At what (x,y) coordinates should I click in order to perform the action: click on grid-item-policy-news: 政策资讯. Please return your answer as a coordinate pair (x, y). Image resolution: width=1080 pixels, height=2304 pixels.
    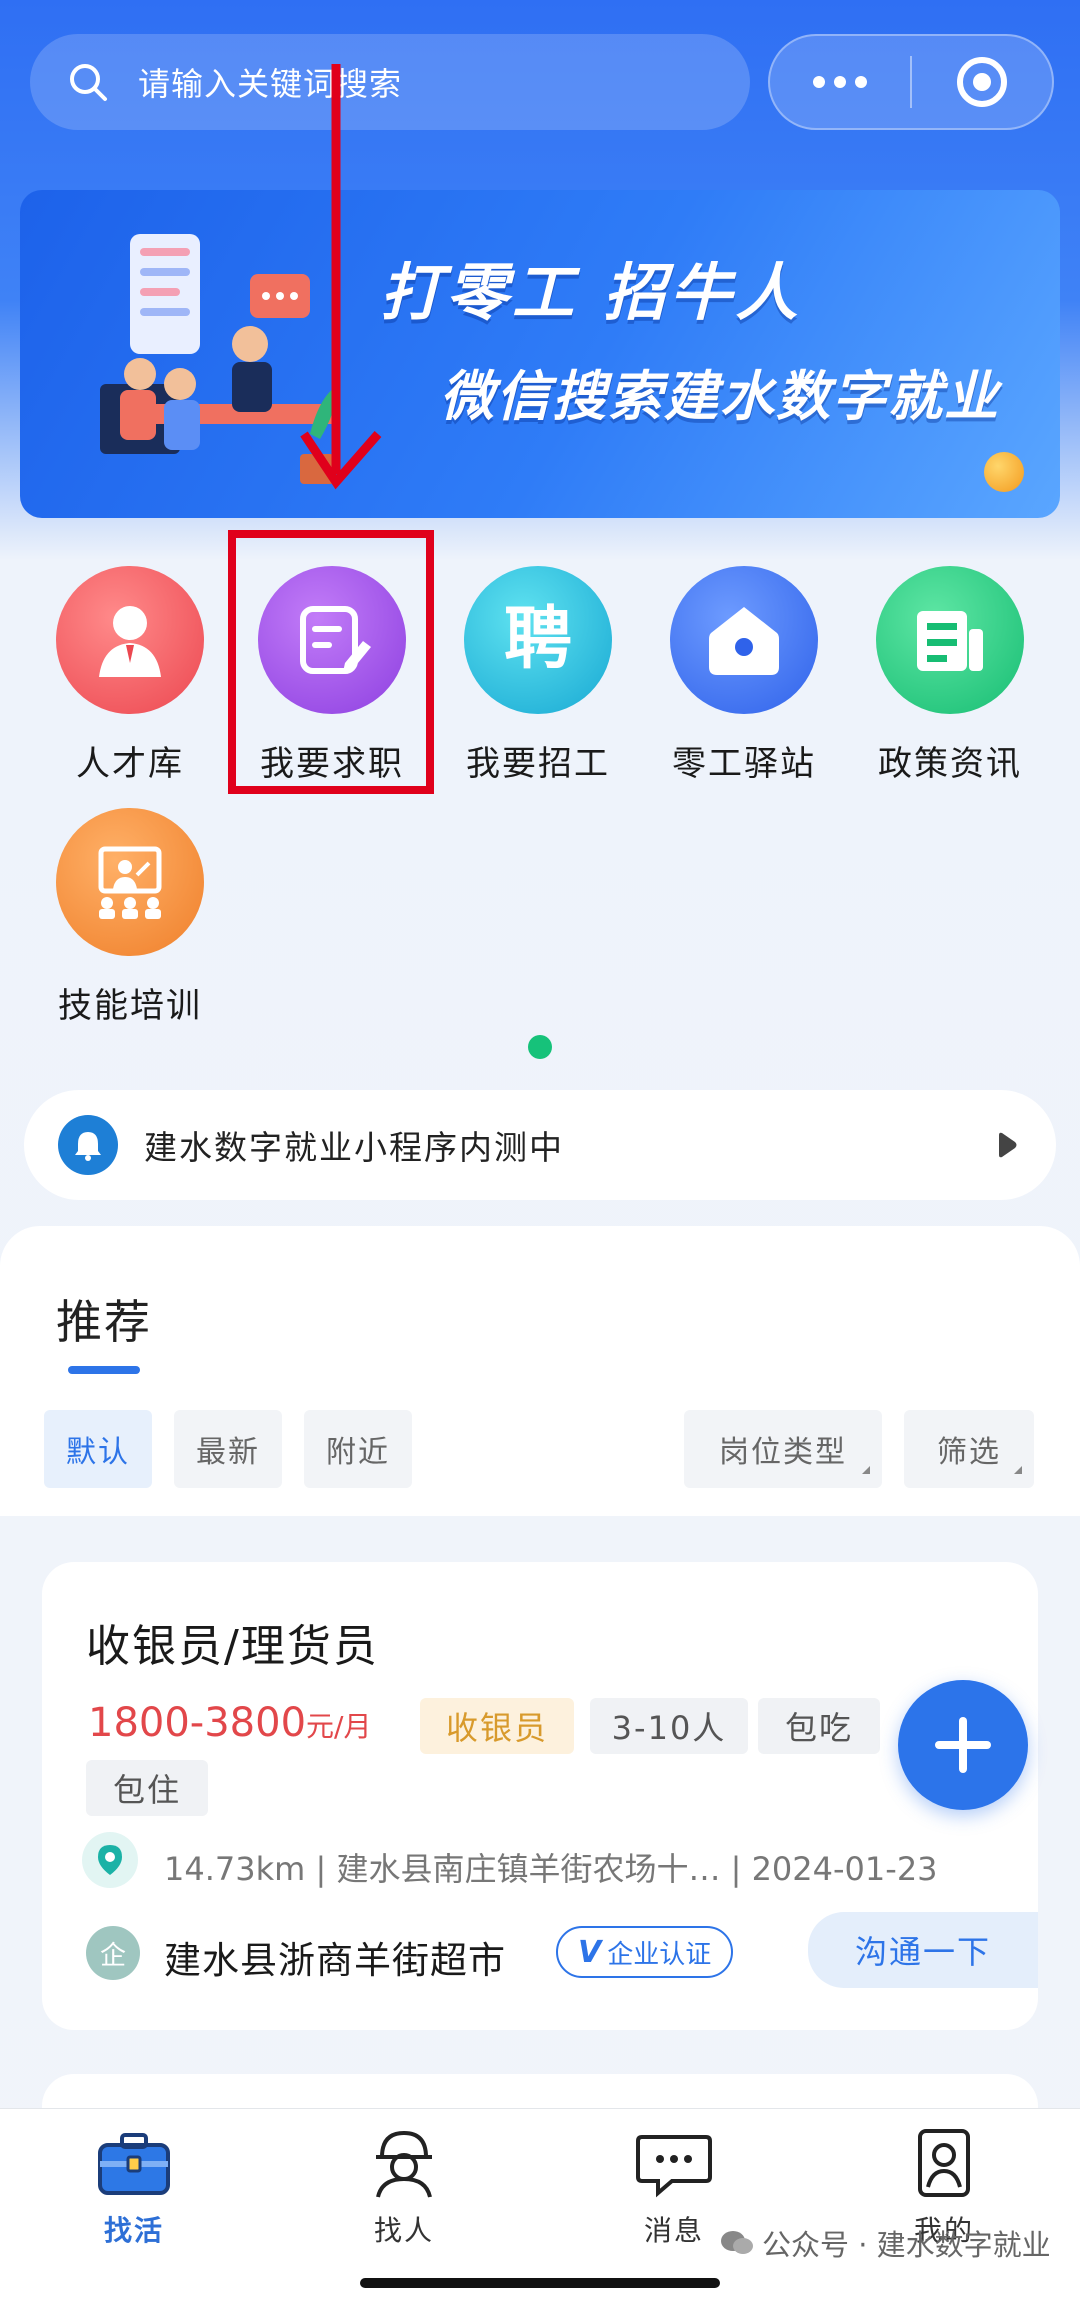
    Looking at the image, I should click on (950, 675).